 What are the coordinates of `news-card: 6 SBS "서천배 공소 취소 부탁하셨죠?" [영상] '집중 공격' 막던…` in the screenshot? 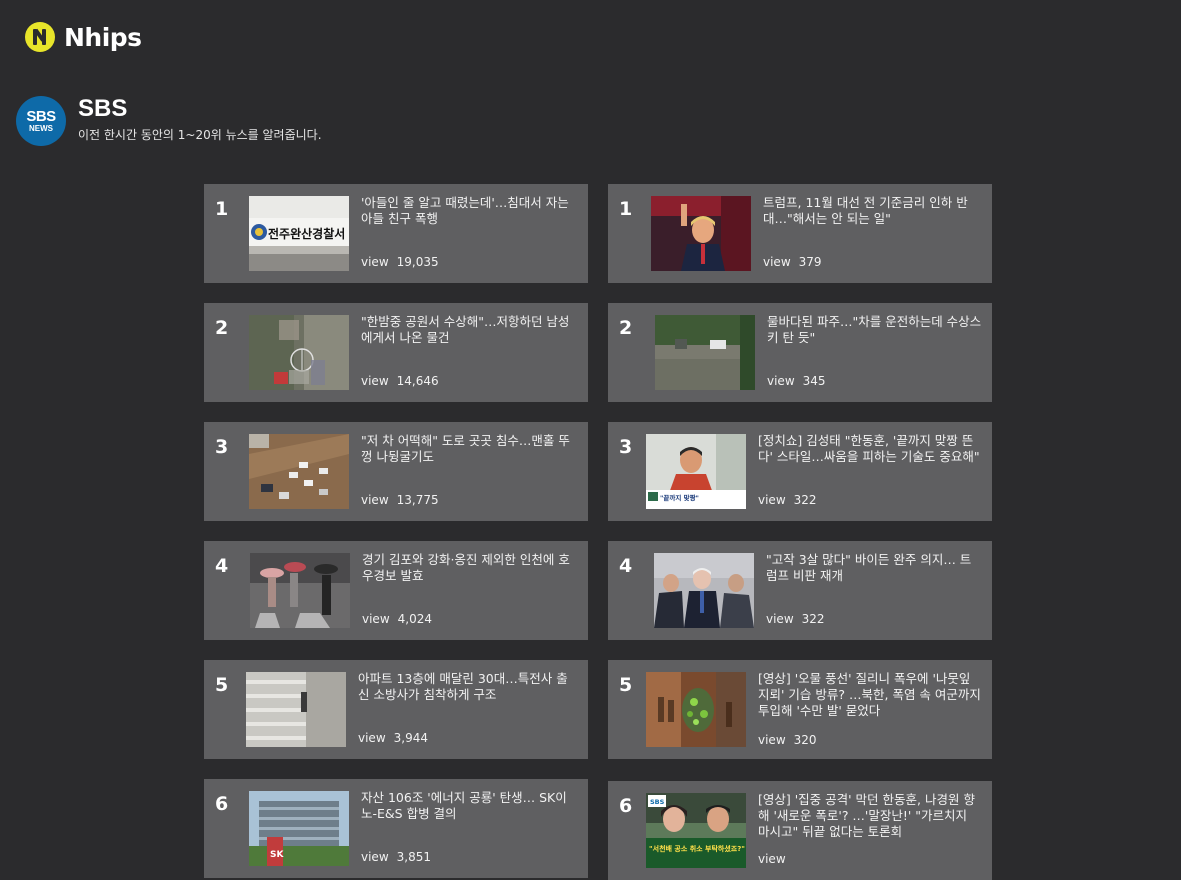 It's located at (800, 830).